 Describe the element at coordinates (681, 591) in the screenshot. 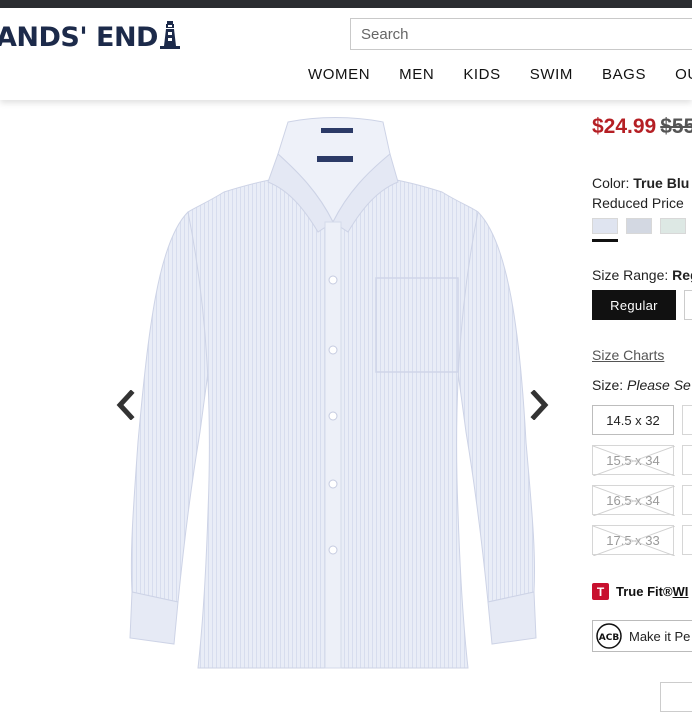

I see `truefit-link: WI` at that location.